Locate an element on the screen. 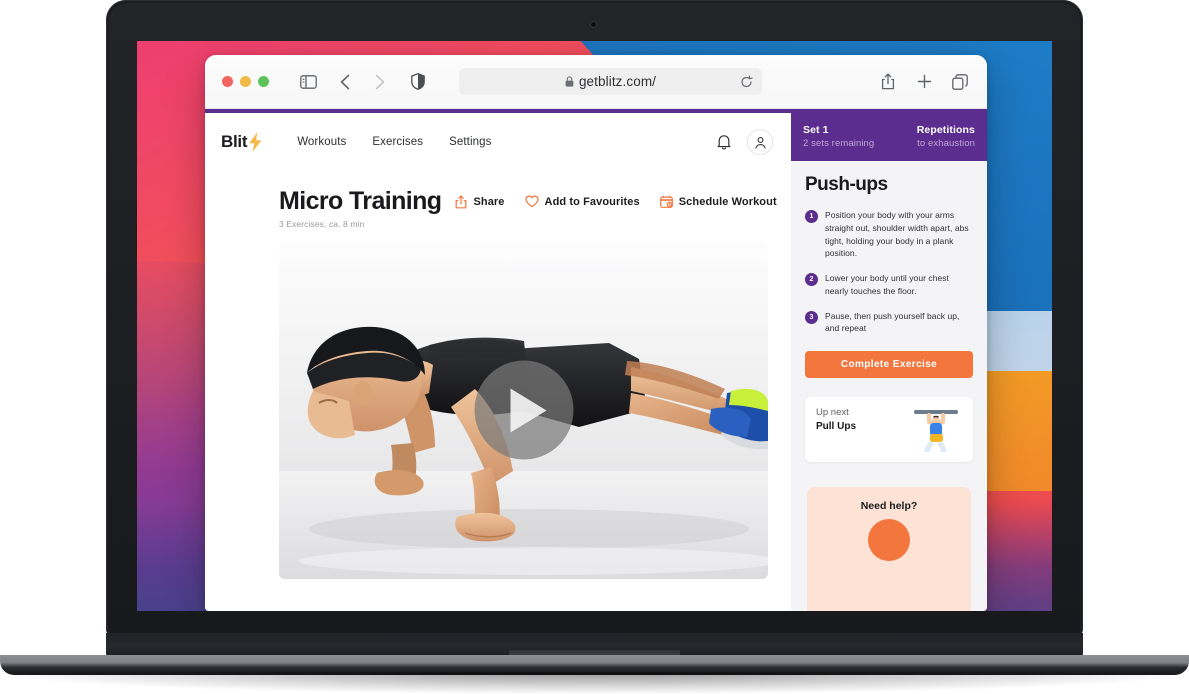 The height and width of the screenshot is (694, 1189). site-logo: Blit is located at coordinates (242, 142).